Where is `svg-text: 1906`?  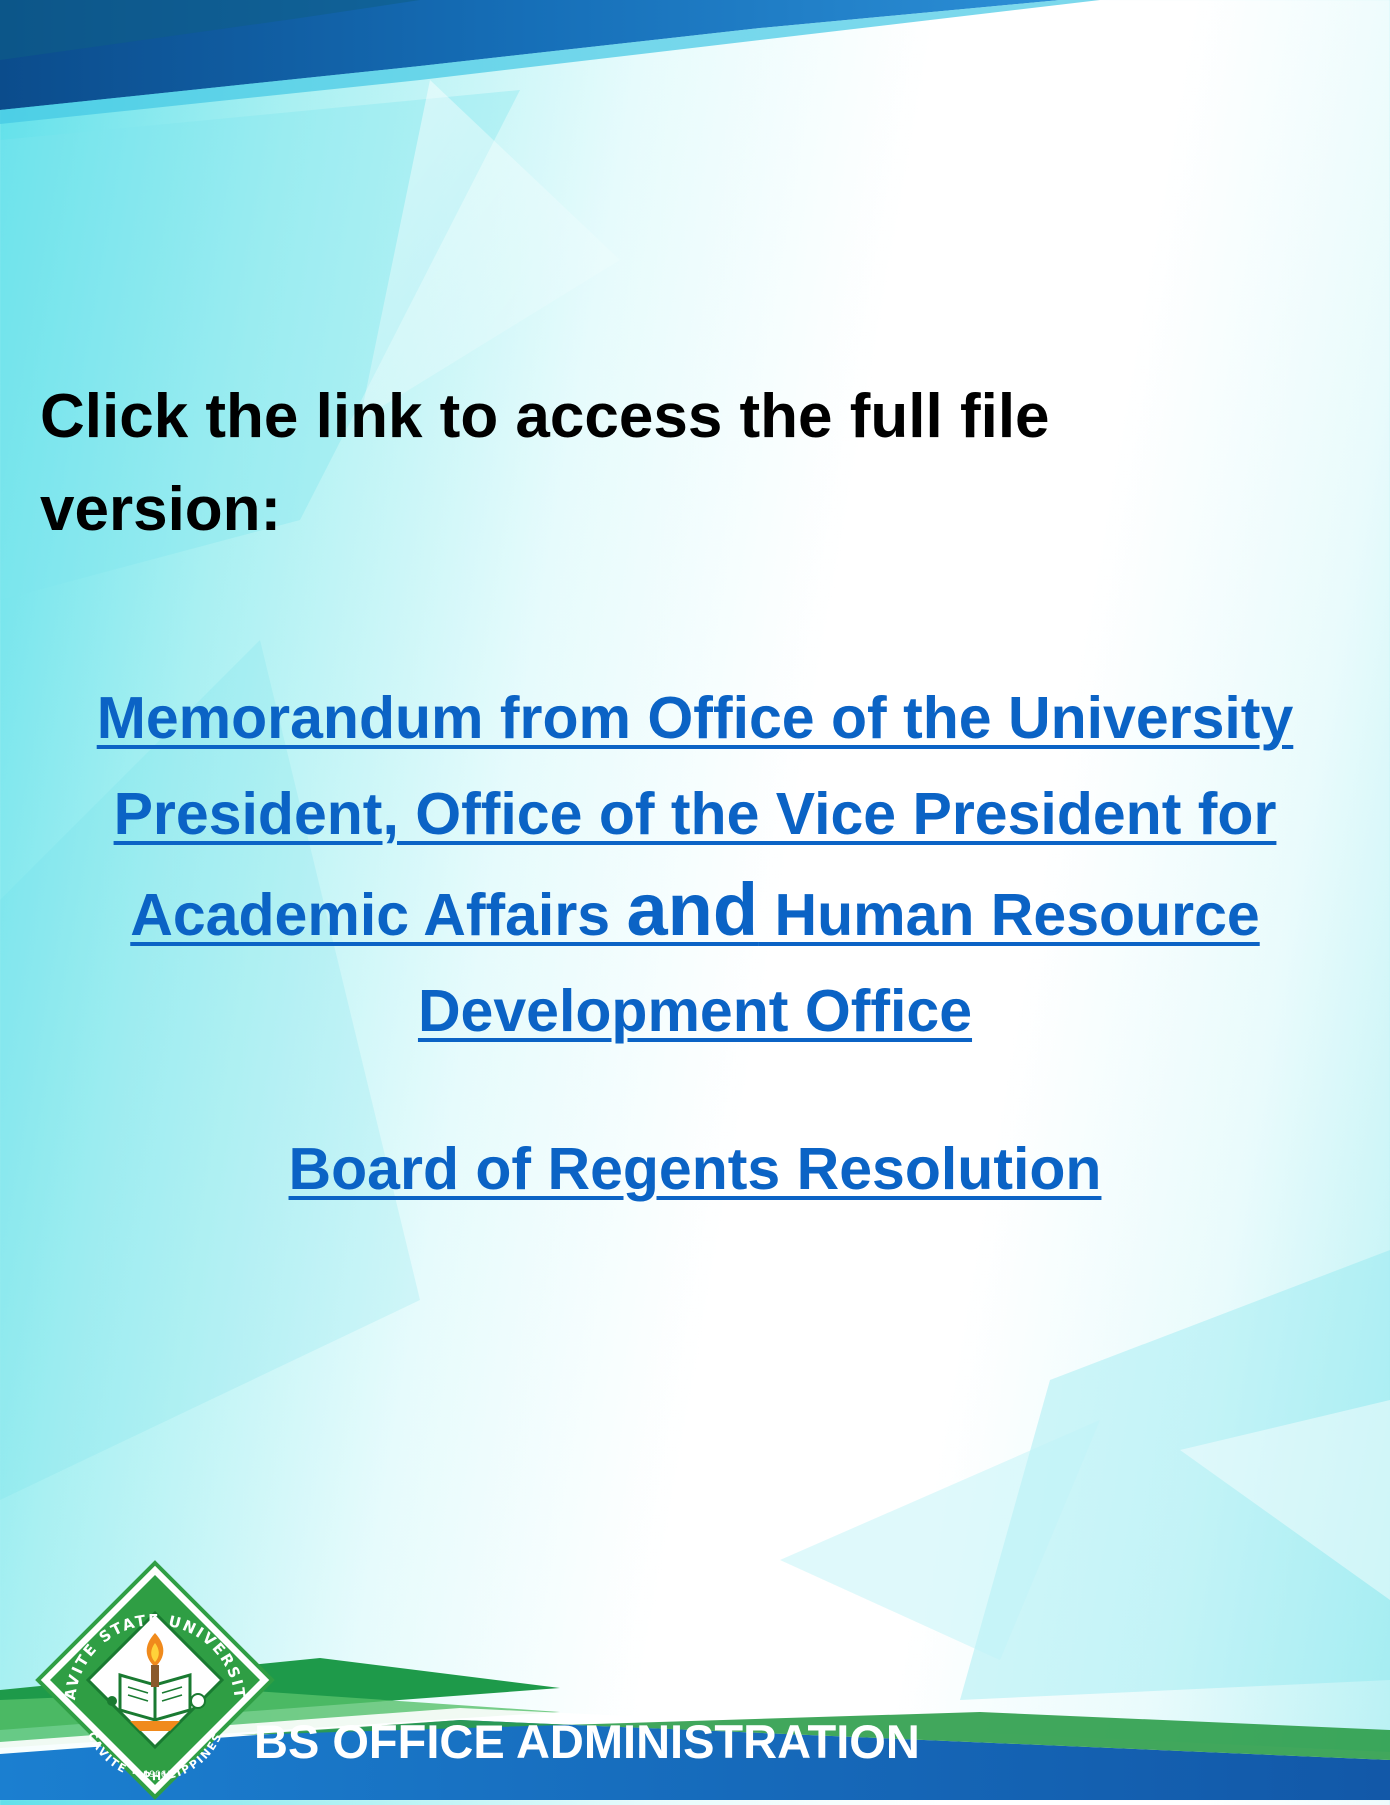 svg-text: 1906 is located at coordinates (155, 1775).